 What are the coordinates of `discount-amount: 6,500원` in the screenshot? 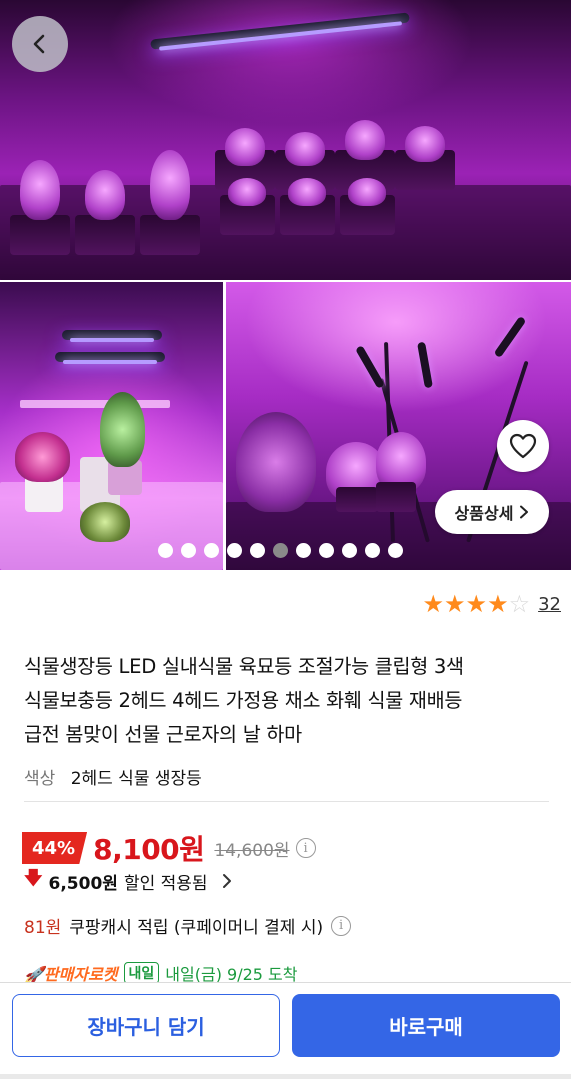 It's located at (83, 883).